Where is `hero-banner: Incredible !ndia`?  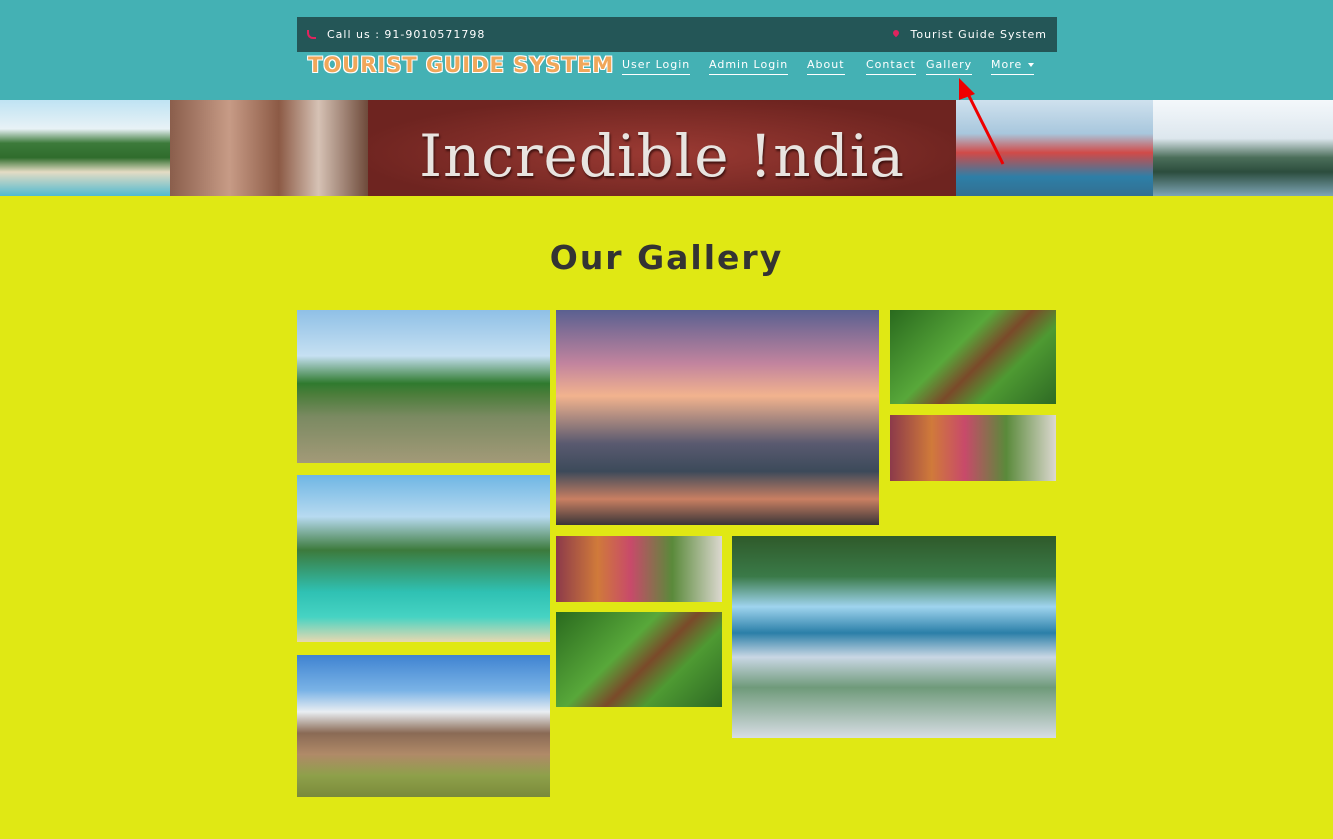 hero-banner: Incredible !ndia is located at coordinates (666, 148).